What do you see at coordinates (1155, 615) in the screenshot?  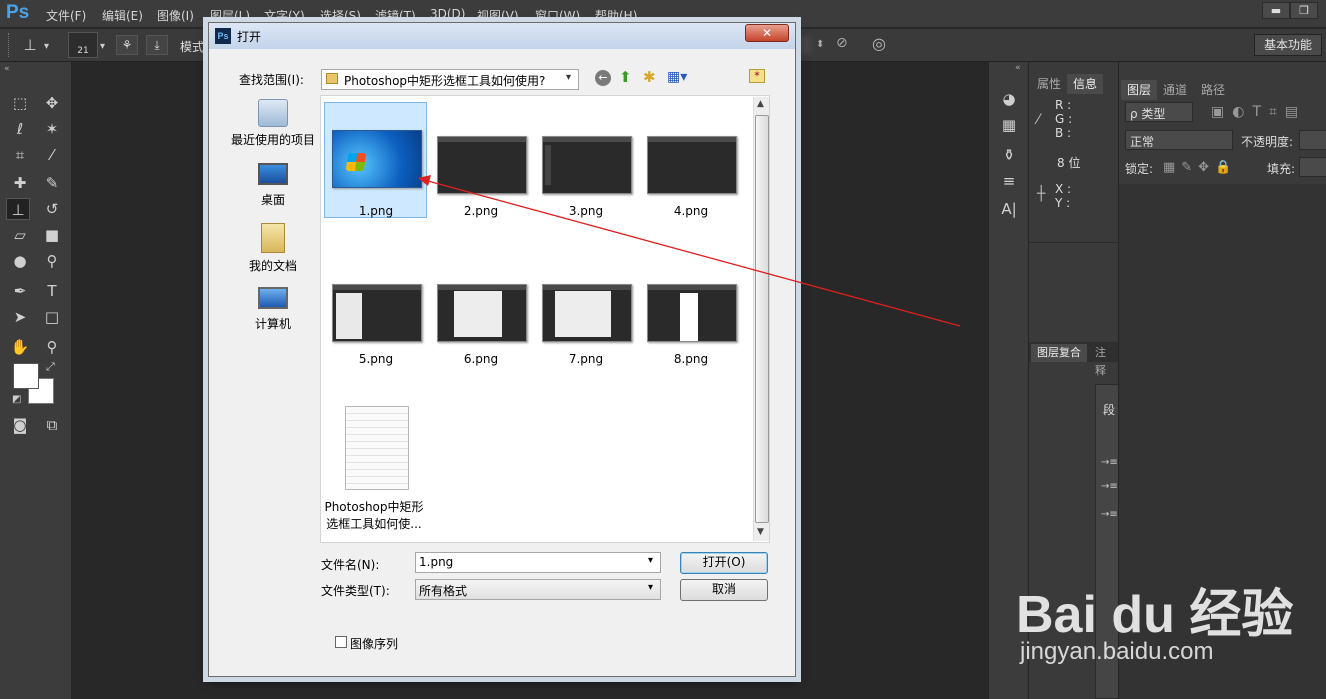 I see `baidu-watermark-logo: Bai du 经验` at bounding box center [1155, 615].